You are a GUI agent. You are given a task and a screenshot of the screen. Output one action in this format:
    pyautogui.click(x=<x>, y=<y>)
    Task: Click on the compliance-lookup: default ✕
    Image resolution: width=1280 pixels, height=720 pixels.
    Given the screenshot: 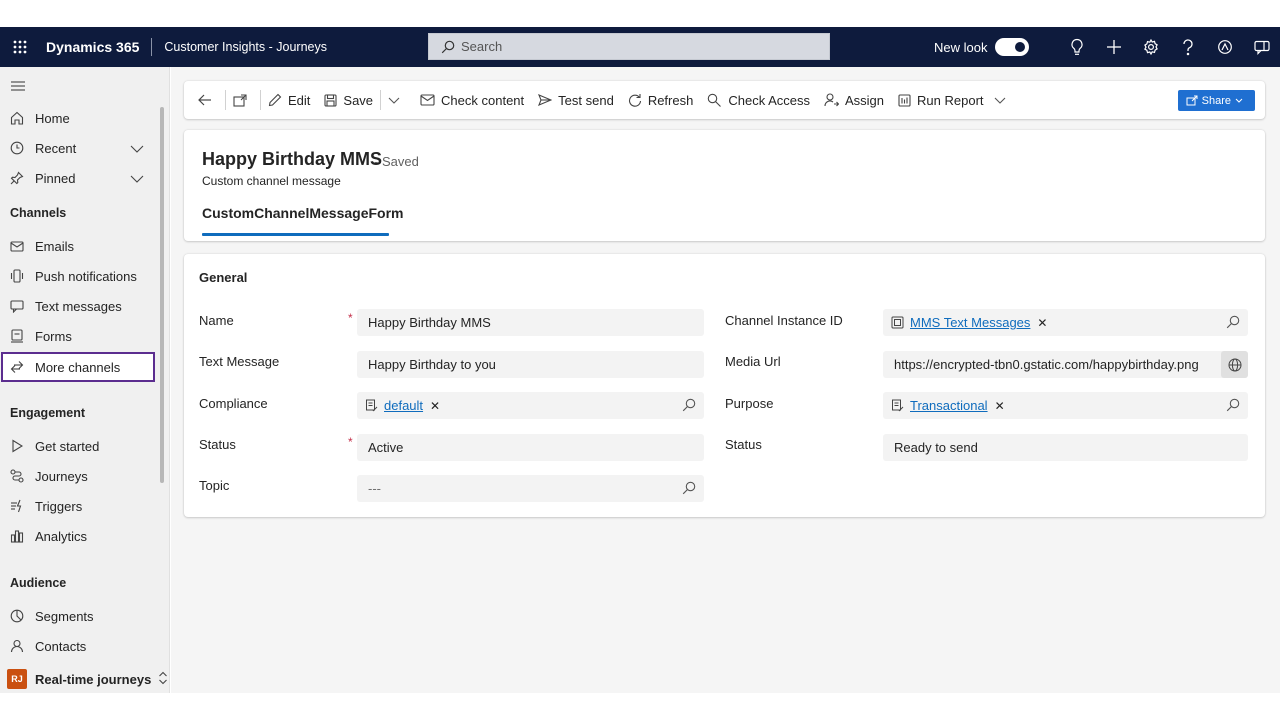 What is the action you would take?
    pyautogui.click(x=530, y=405)
    